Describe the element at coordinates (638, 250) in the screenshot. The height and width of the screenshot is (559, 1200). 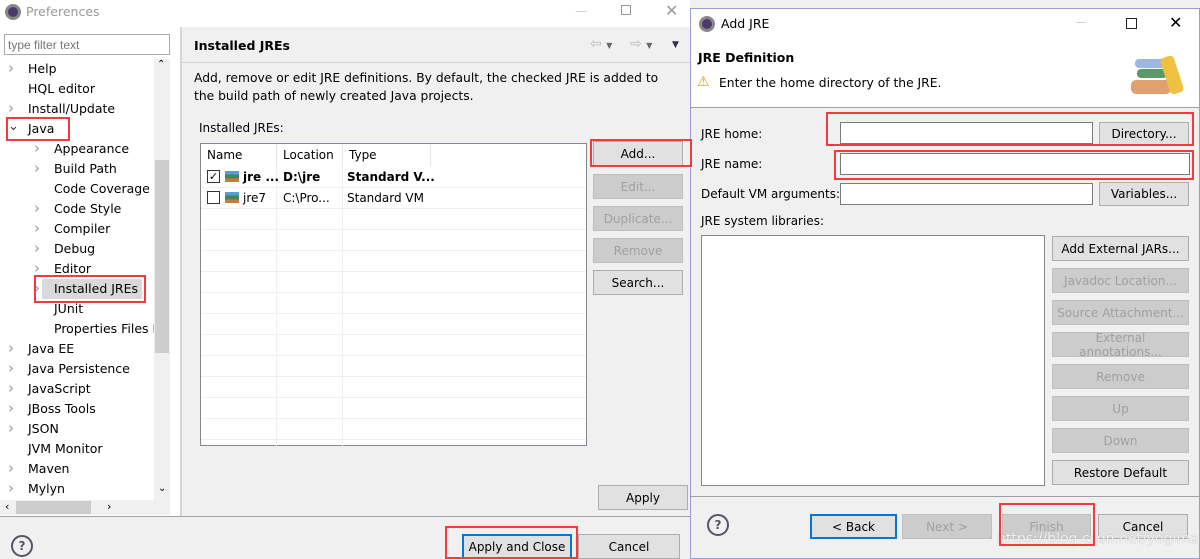
I see `remove-button: Remove` at that location.